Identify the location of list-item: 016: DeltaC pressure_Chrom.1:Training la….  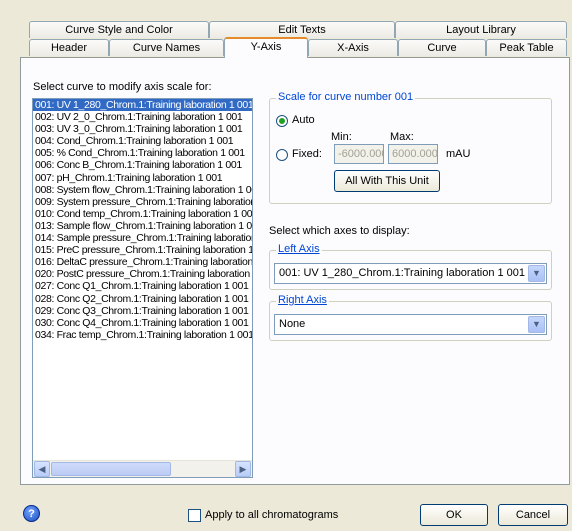
(142, 262).